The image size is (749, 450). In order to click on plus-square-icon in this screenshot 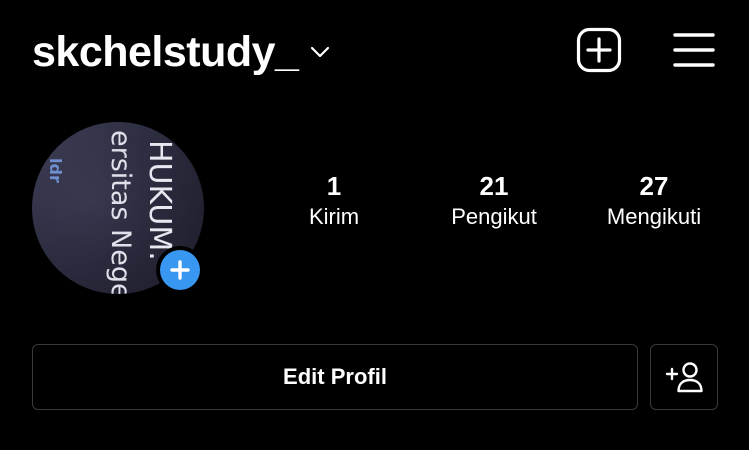, I will do `click(599, 50)`.